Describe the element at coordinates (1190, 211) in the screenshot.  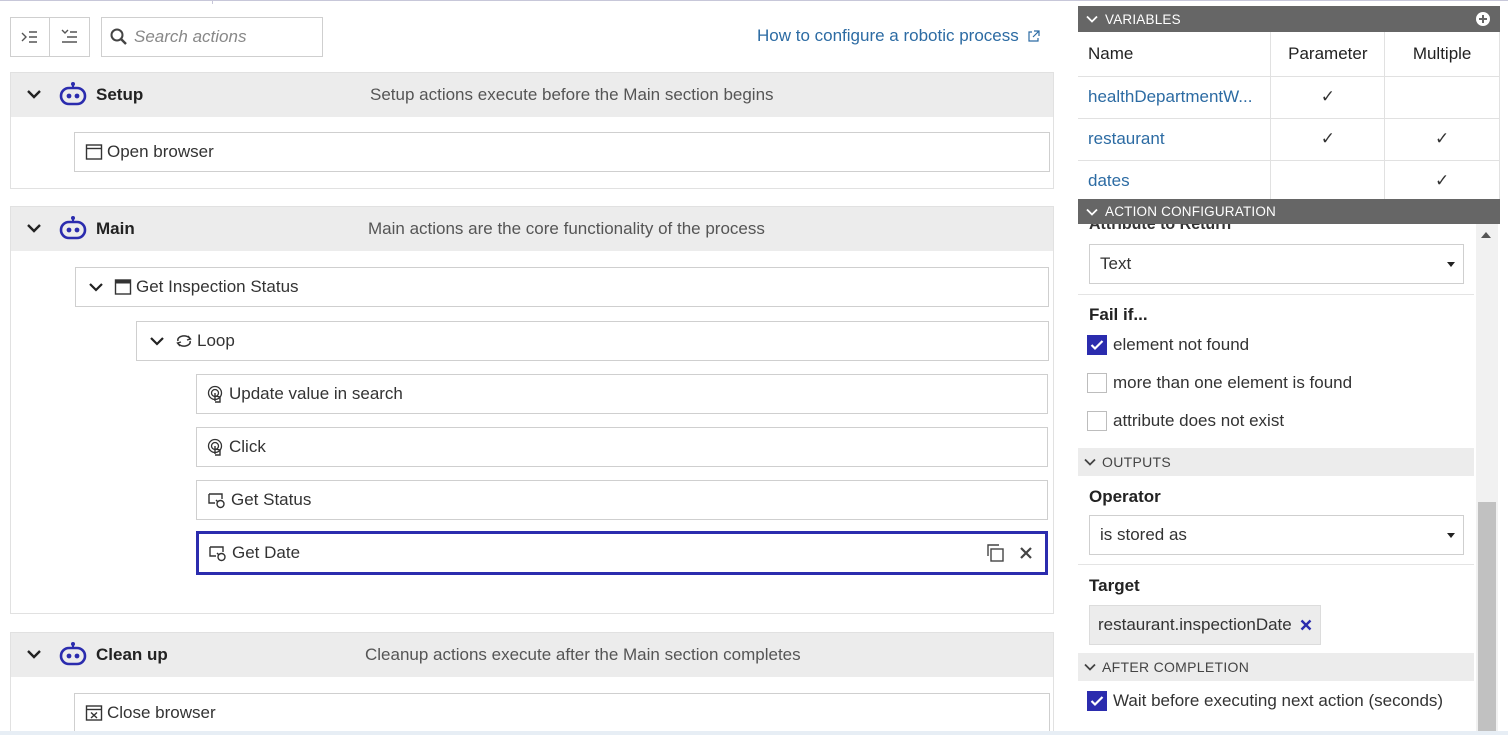
I see `action-configuration-title: ACTION CONFIGURATION` at that location.